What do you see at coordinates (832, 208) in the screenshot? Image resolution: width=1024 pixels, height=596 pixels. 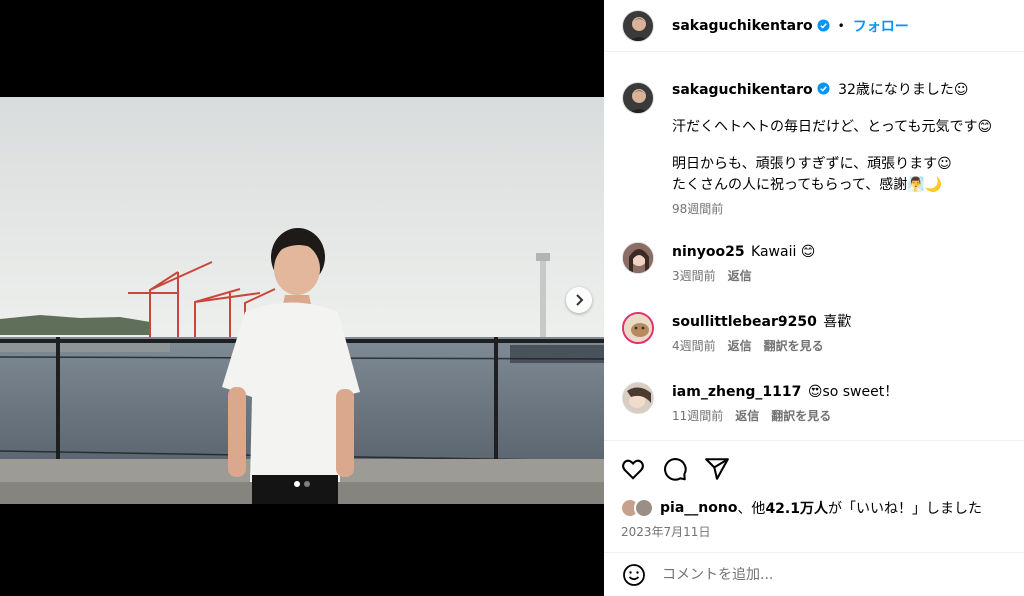 I see `caption-meta: 98週間前` at bounding box center [832, 208].